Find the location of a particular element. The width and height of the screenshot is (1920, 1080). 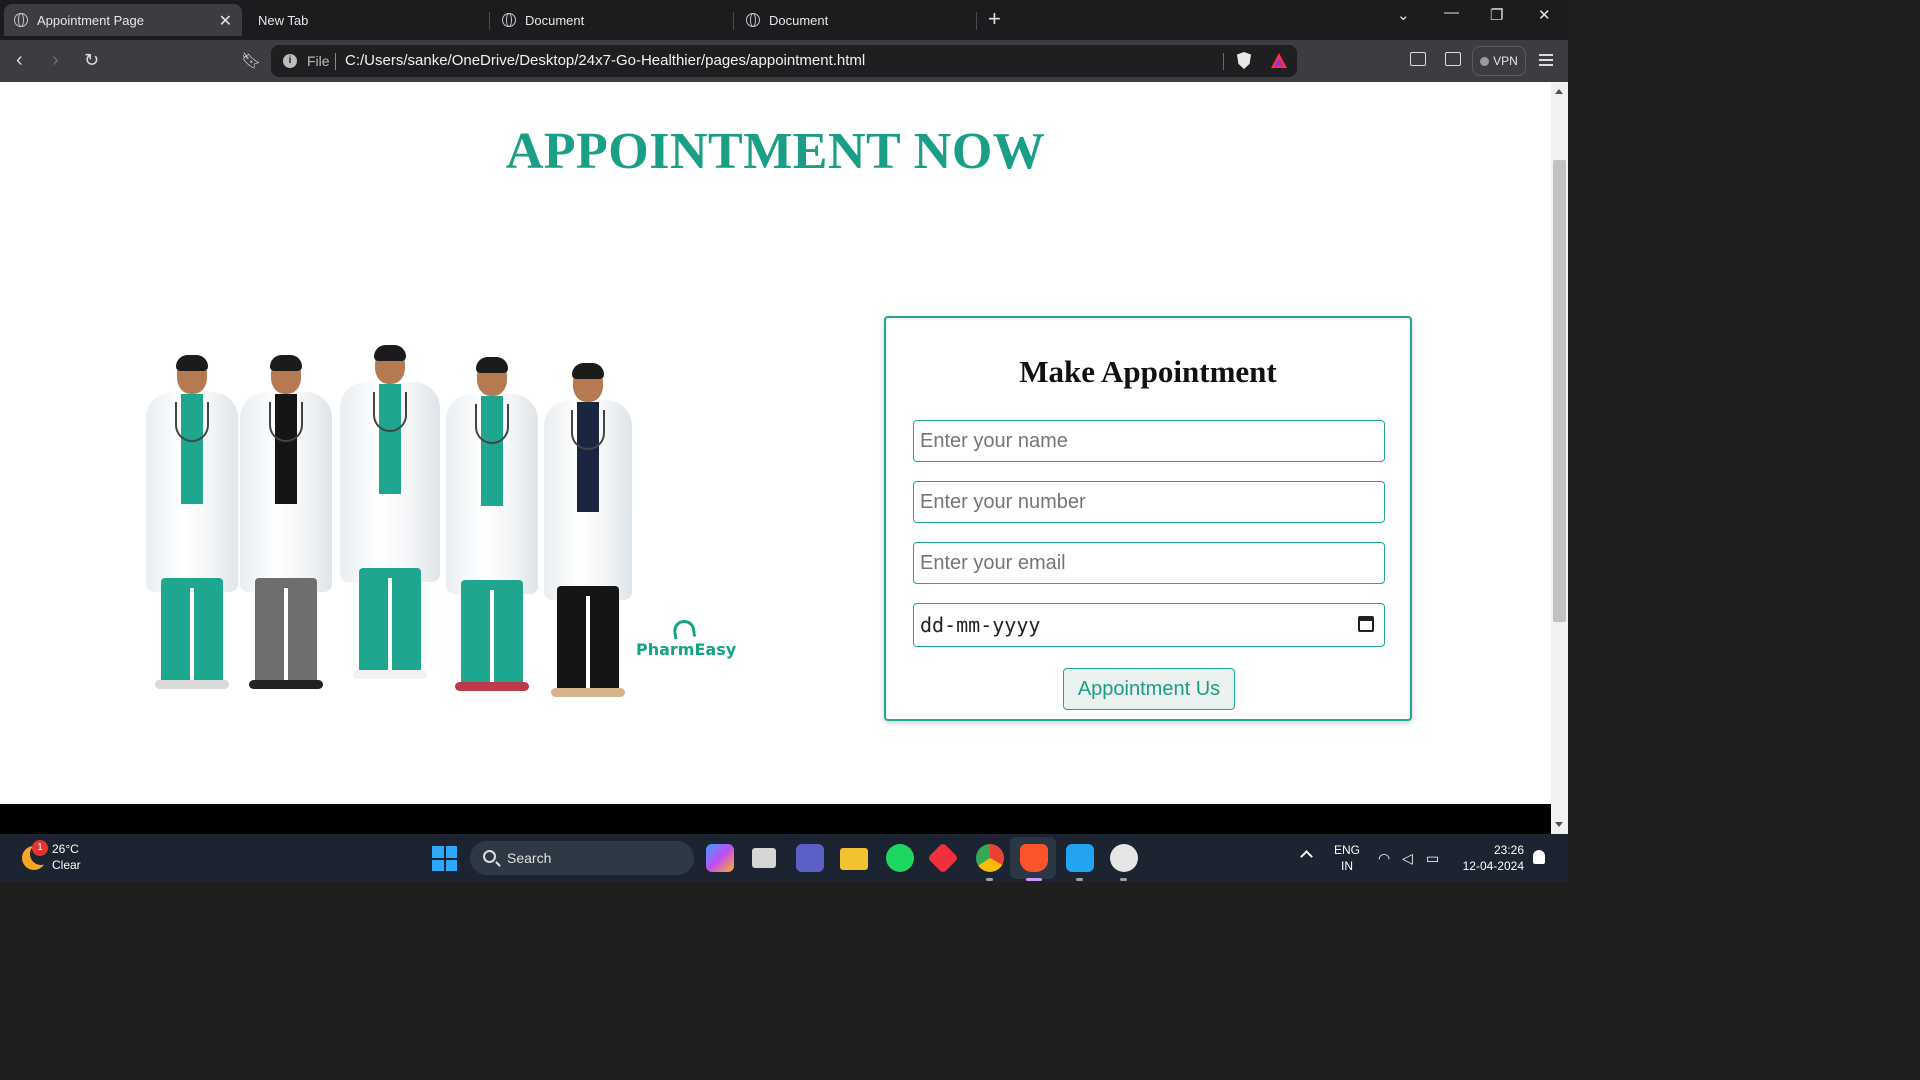

tab-document-1: Document is located at coordinates (617, 20).